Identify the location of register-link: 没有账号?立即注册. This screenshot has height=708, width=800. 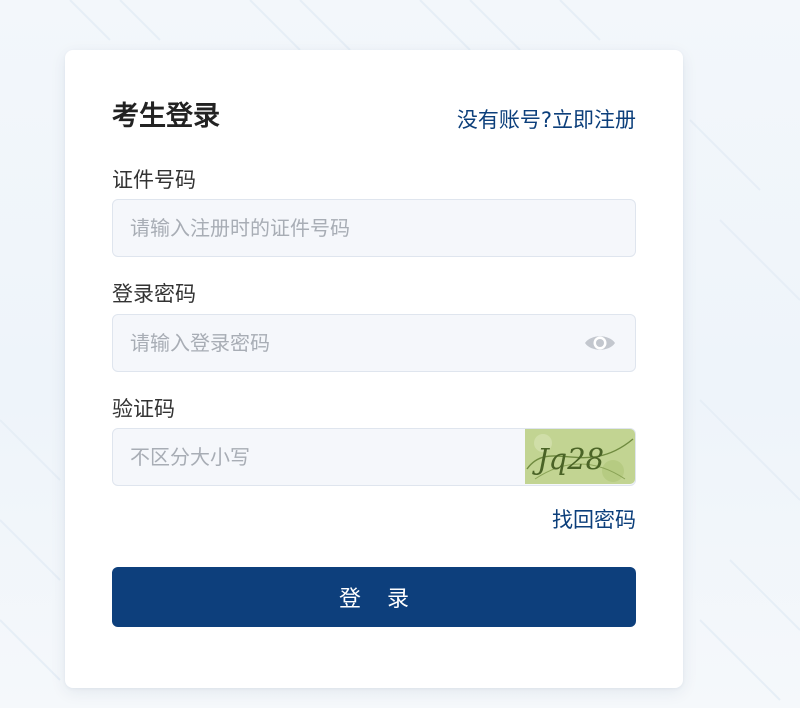
(546, 120).